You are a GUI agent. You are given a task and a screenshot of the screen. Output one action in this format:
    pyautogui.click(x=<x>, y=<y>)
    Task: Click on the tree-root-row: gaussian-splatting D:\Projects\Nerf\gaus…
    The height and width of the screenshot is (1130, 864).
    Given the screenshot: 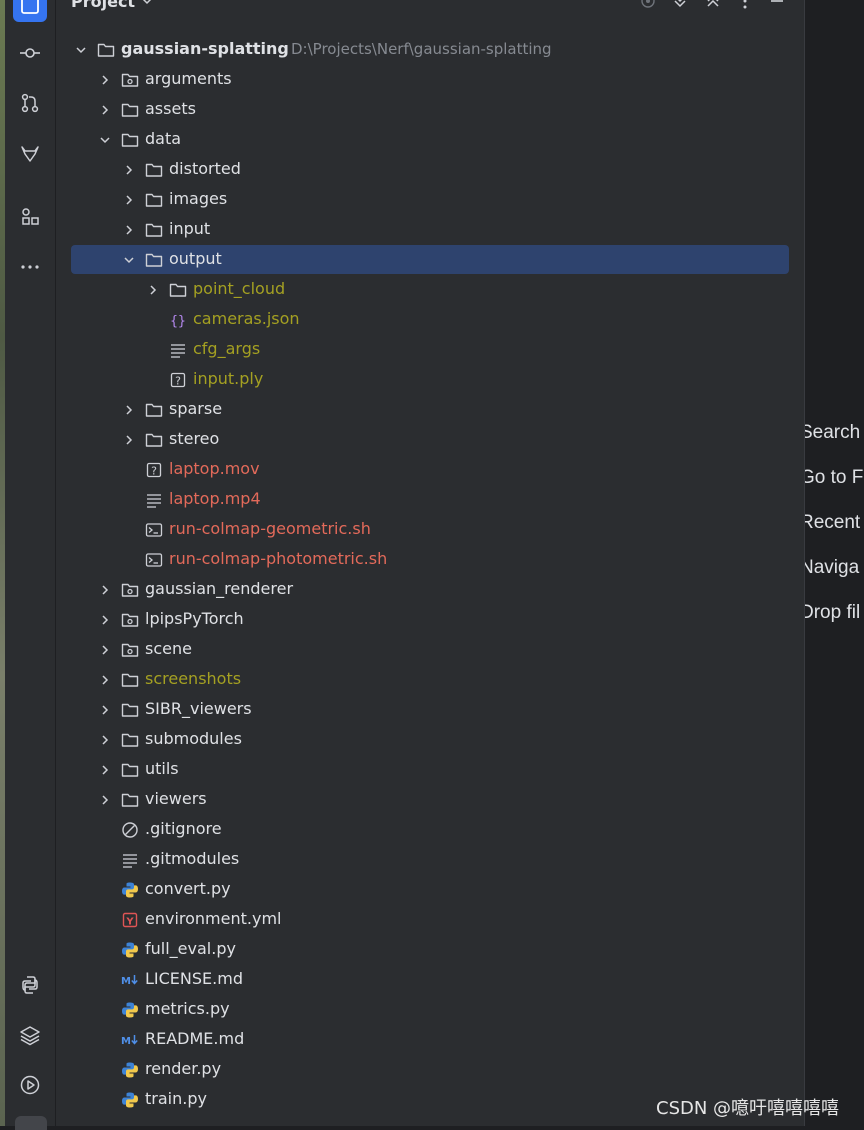 What is the action you would take?
    pyautogui.click(x=430, y=50)
    